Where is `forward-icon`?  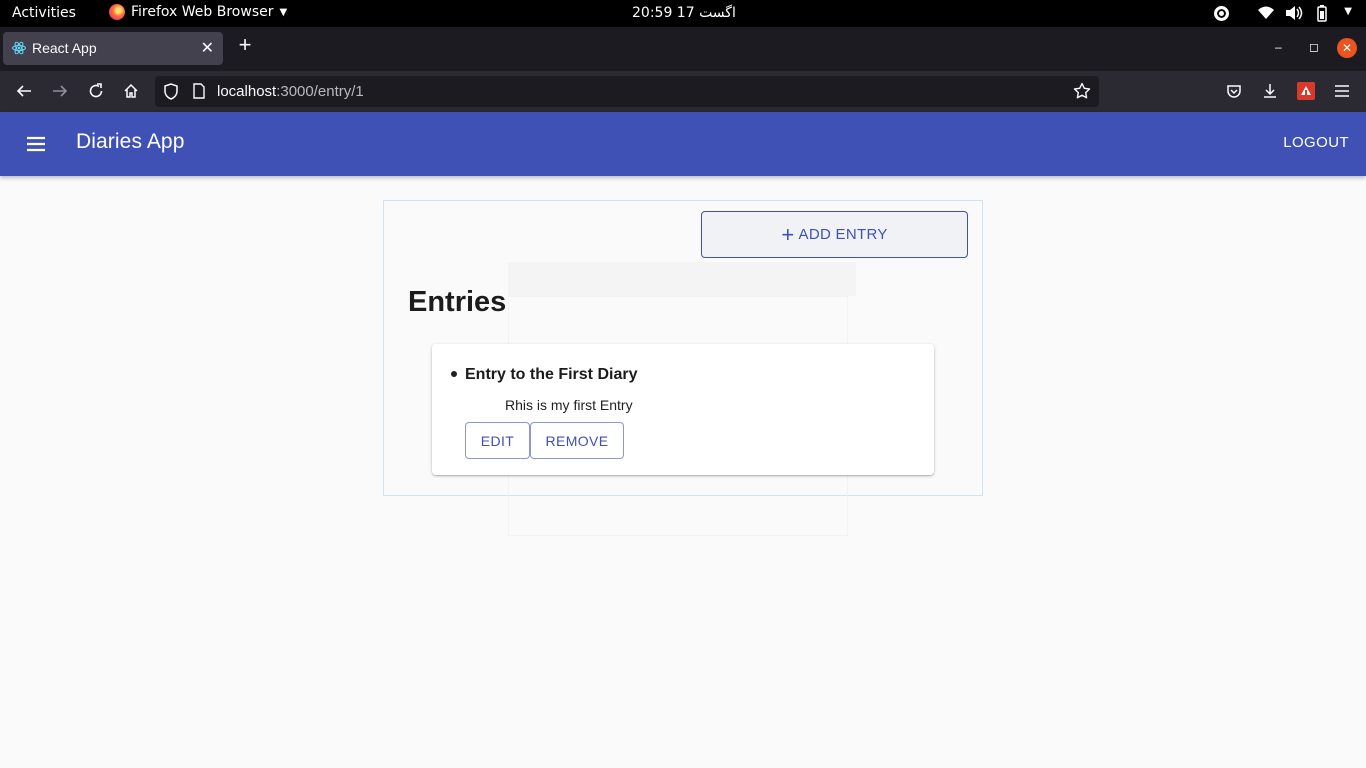 forward-icon is located at coordinates (60, 91).